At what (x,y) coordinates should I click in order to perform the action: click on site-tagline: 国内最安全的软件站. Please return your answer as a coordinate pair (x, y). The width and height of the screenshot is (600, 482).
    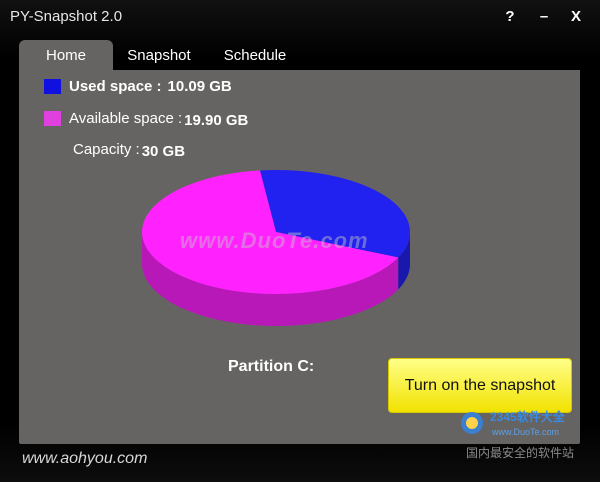
    Looking at the image, I should click on (520, 453).